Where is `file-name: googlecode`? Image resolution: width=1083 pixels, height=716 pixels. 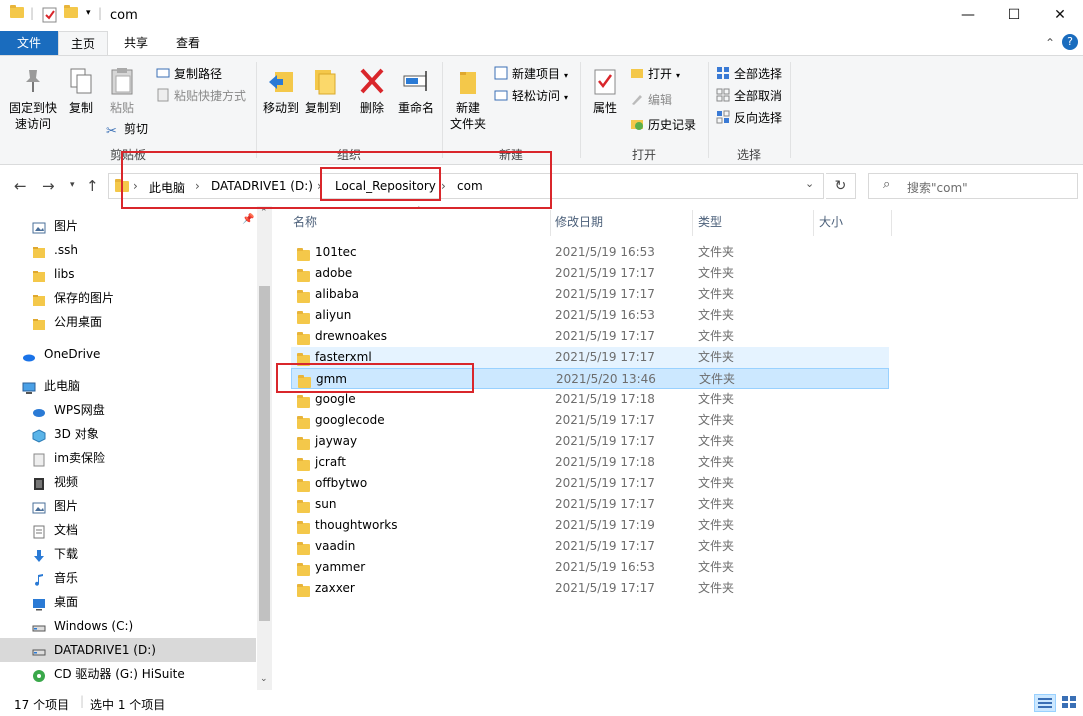
file-name: googlecode is located at coordinates (350, 420).